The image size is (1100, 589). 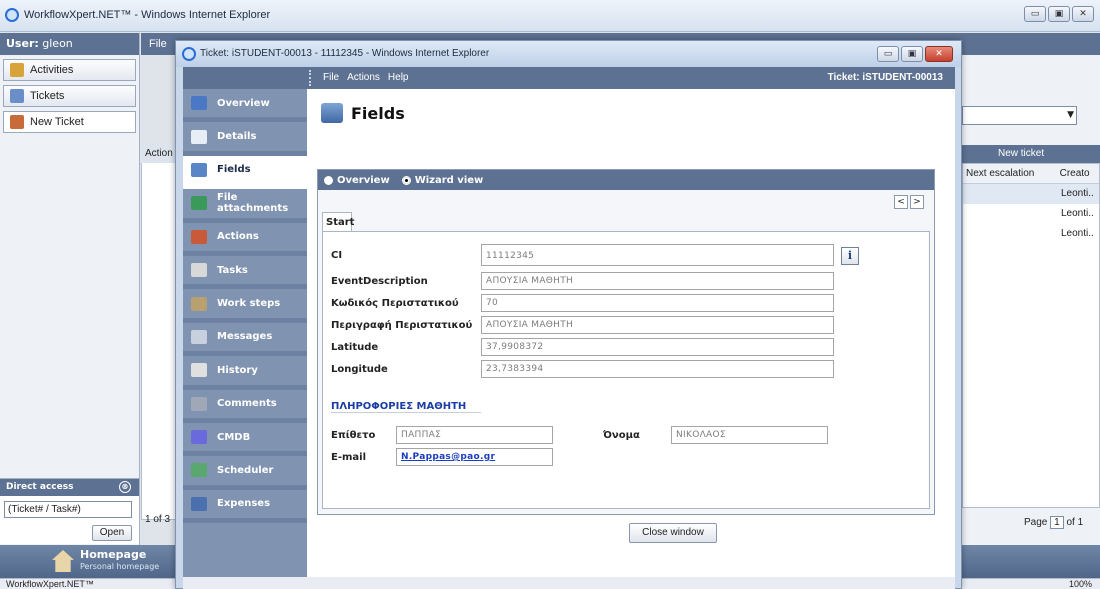 I want to click on email-field: N.Pappas@pao.gr, so click(x=474, y=457).